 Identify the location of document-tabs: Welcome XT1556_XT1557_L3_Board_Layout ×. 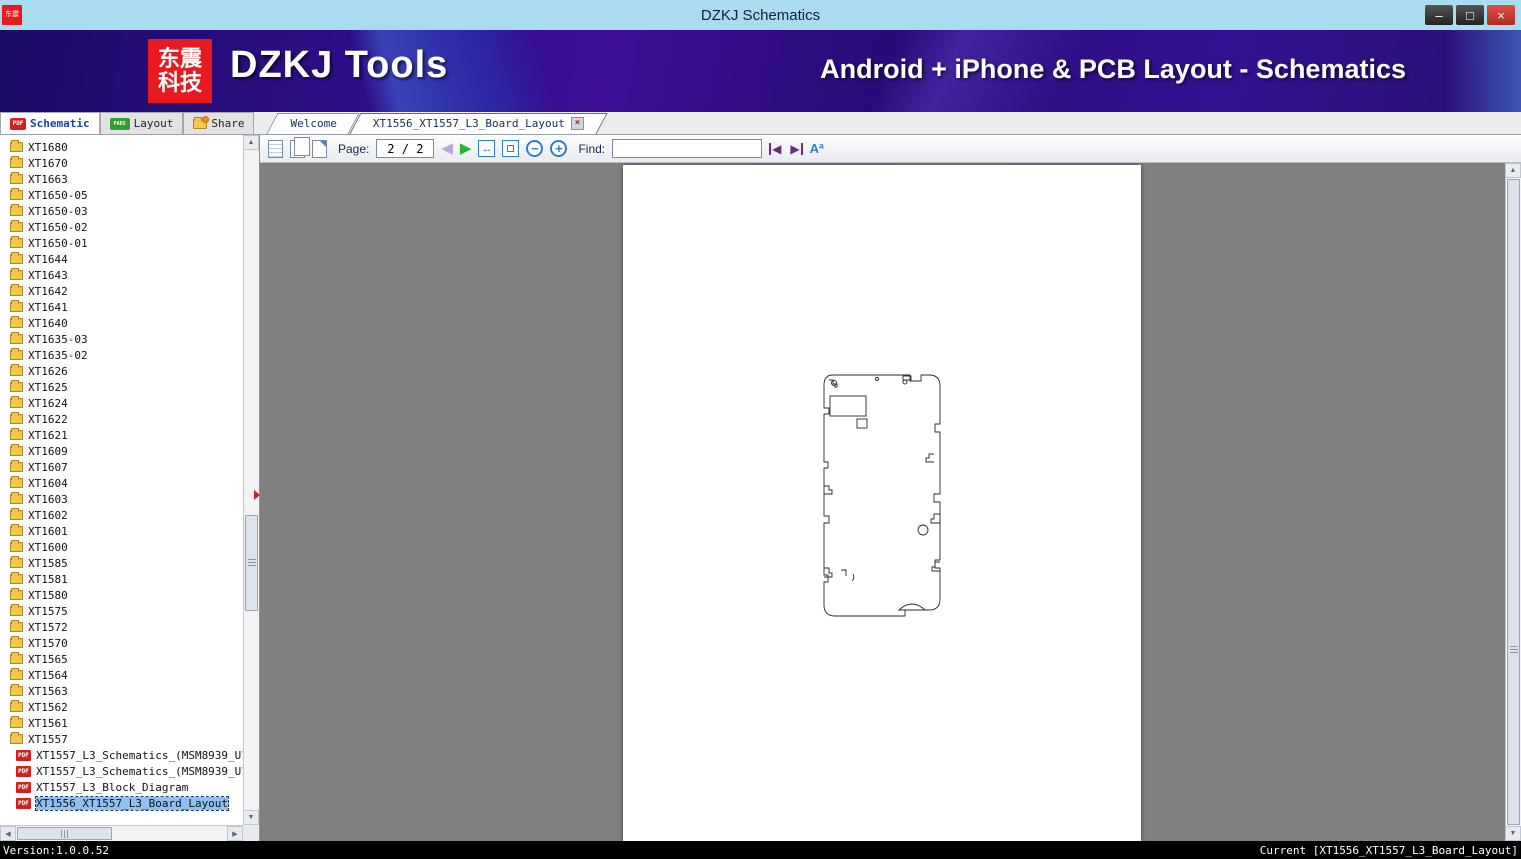
(436, 123).